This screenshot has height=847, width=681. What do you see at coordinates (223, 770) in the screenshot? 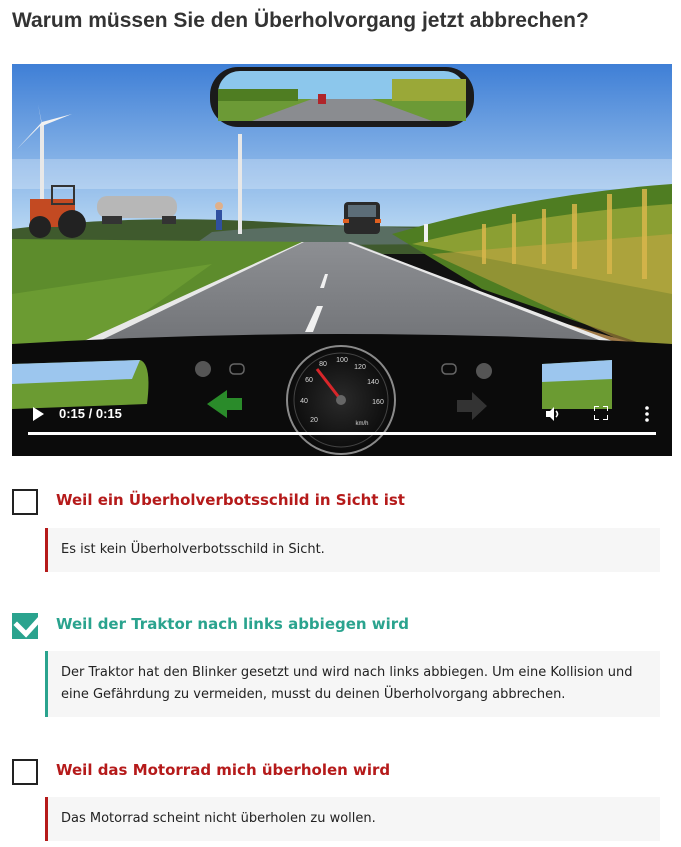
I see `answer-label: Weil das Motorrad mich überholen wird` at bounding box center [223, 770].